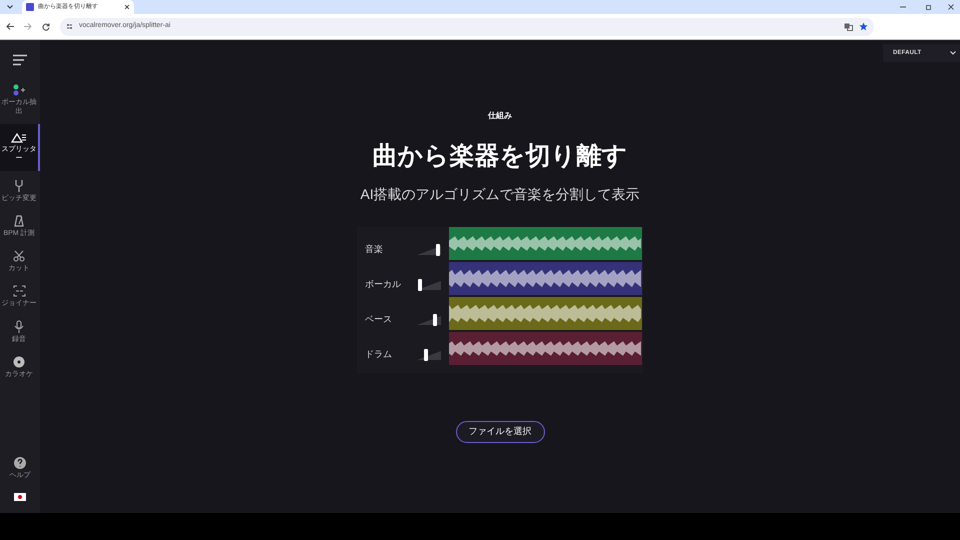 Image resolution: width=960 pixels, height=540 pixels. Describe the element at coordinates (500, 431) in the screenshot. I see `choose-file-button: ファイルを選択` at that location.